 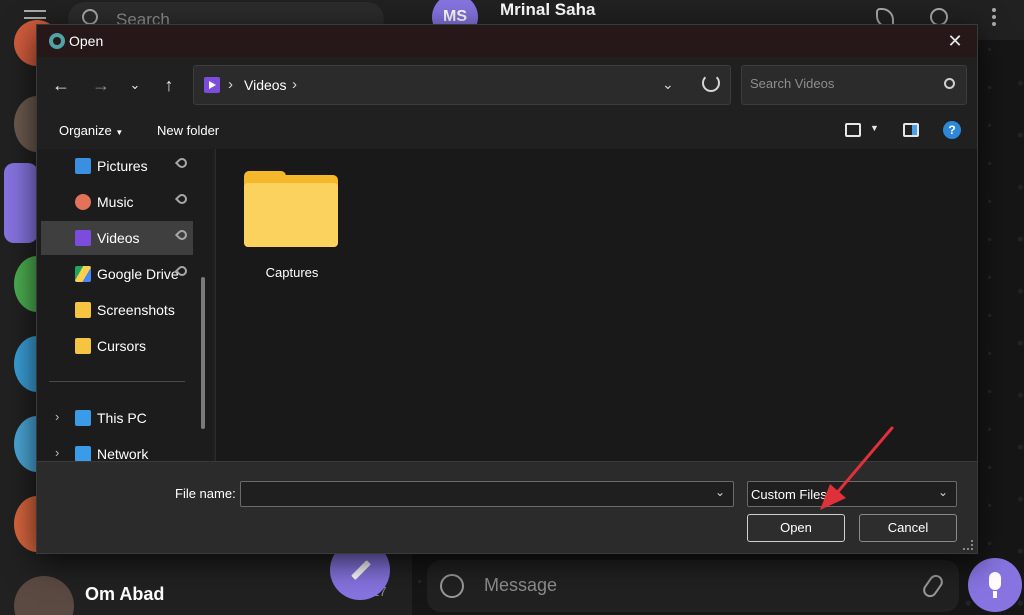 What do you see at coordinates (188, 130) in the screenshot?
I see `new-folder-button: New folder` at bounding box center [188, 130].